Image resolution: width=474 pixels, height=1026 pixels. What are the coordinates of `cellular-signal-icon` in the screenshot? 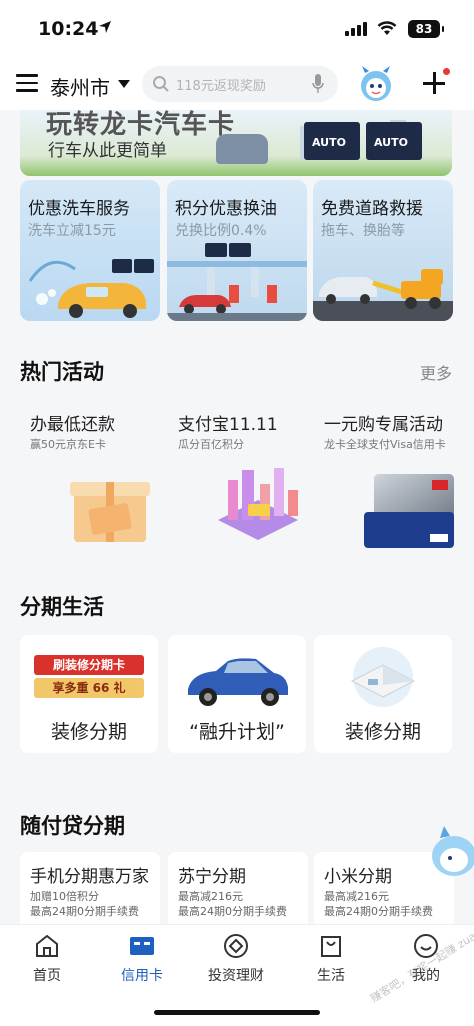 It's located at (356, 29).